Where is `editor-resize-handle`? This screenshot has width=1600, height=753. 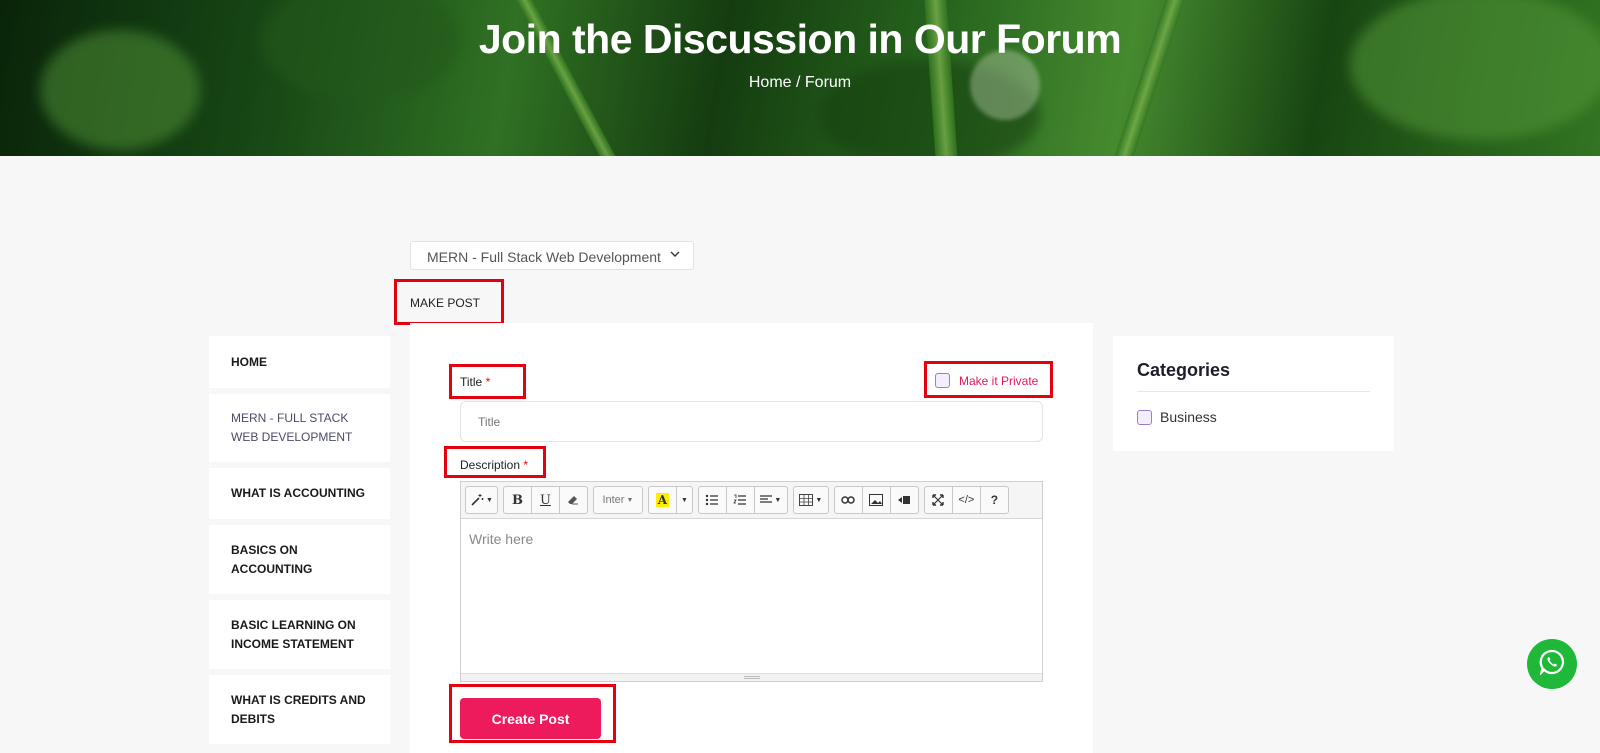
editor-resize-handle is located at coordinates (751, 677).